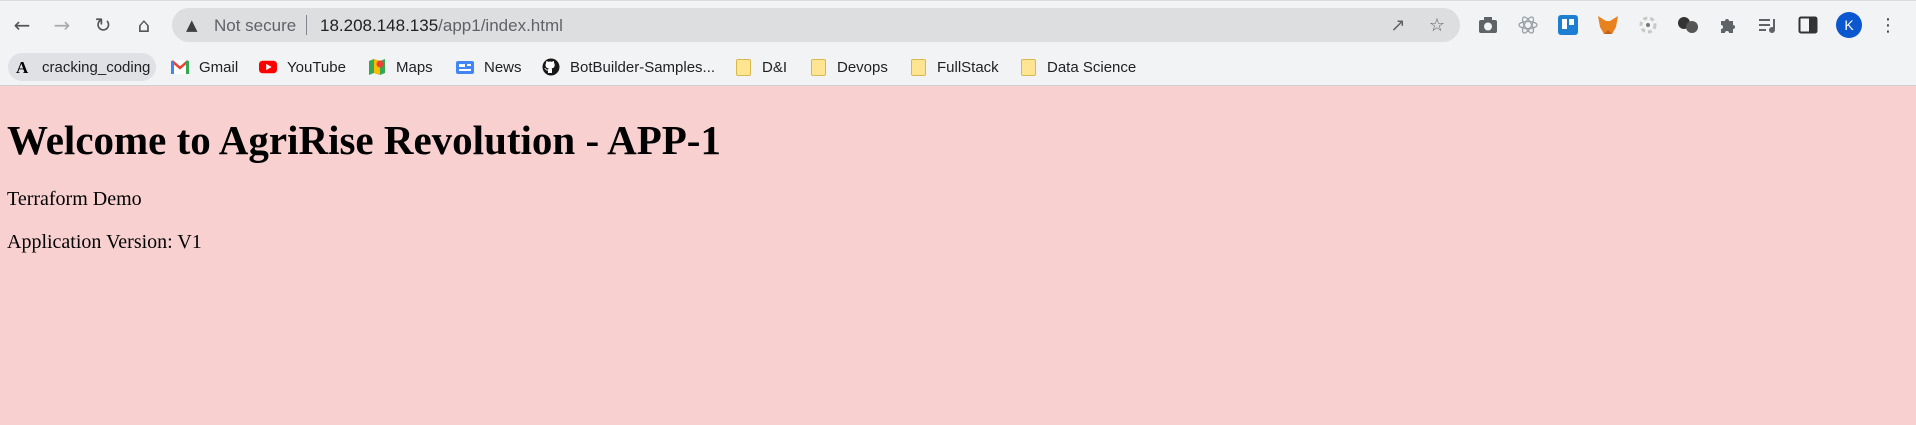 This screenshot has height=425, width=1916. What do you see at coordinates (465, 67) in the screenshot?
I see `news-icon` at bounding box center [465, 67].